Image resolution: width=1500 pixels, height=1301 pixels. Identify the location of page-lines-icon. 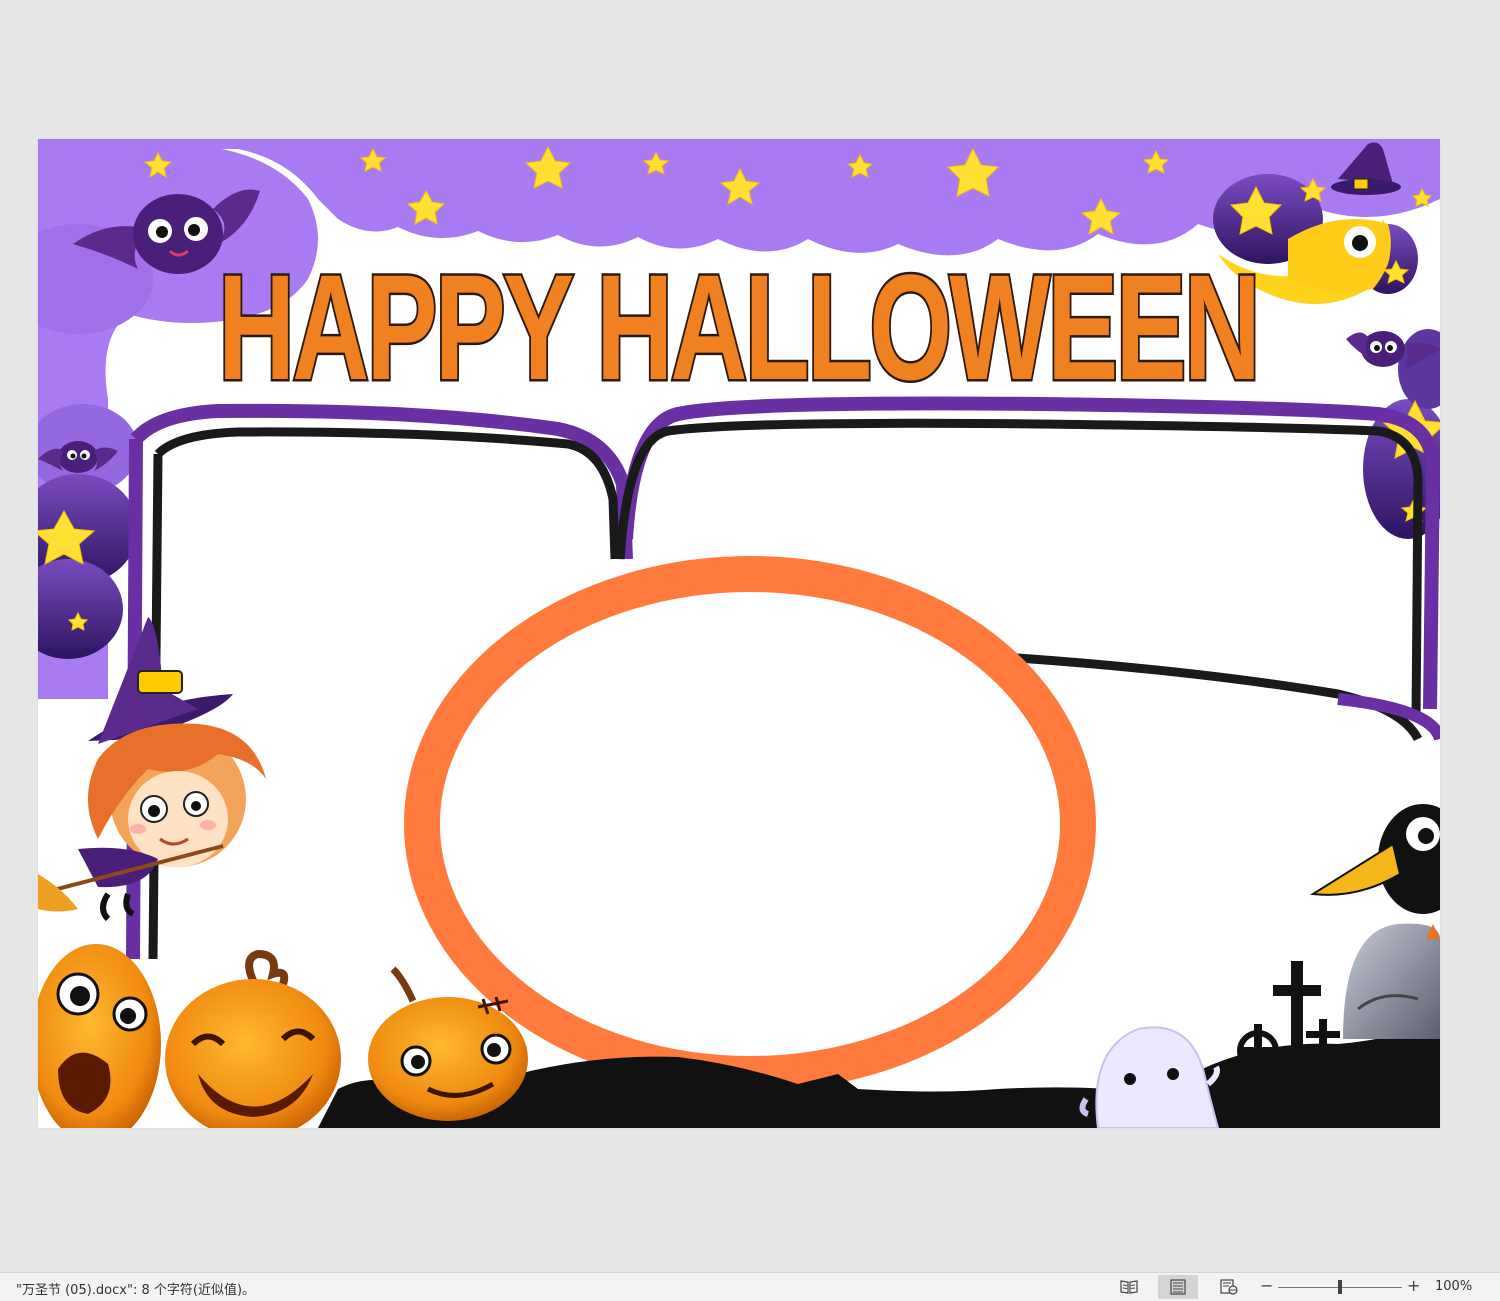
(1178, 1287).